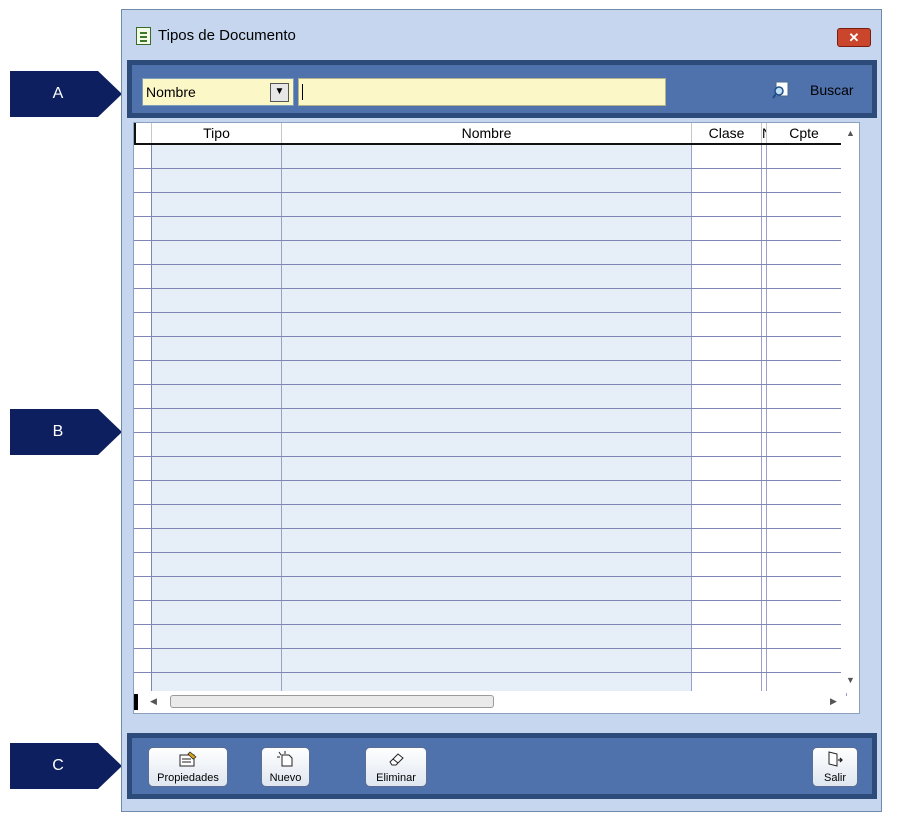  What do you see at coordinates (501, 30) in the screenshot?
I see `title-bar: Tipos de Documento ✕` at bounding box center [501, 30].